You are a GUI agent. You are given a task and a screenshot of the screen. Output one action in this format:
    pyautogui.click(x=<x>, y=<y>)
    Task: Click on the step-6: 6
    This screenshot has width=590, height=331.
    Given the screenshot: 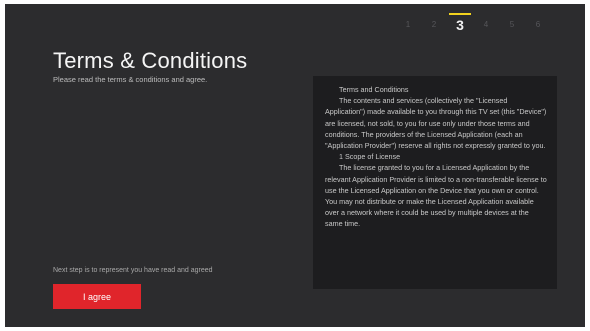 What is the action you would take?
    pyautogui.click(x=538, y=24)
    